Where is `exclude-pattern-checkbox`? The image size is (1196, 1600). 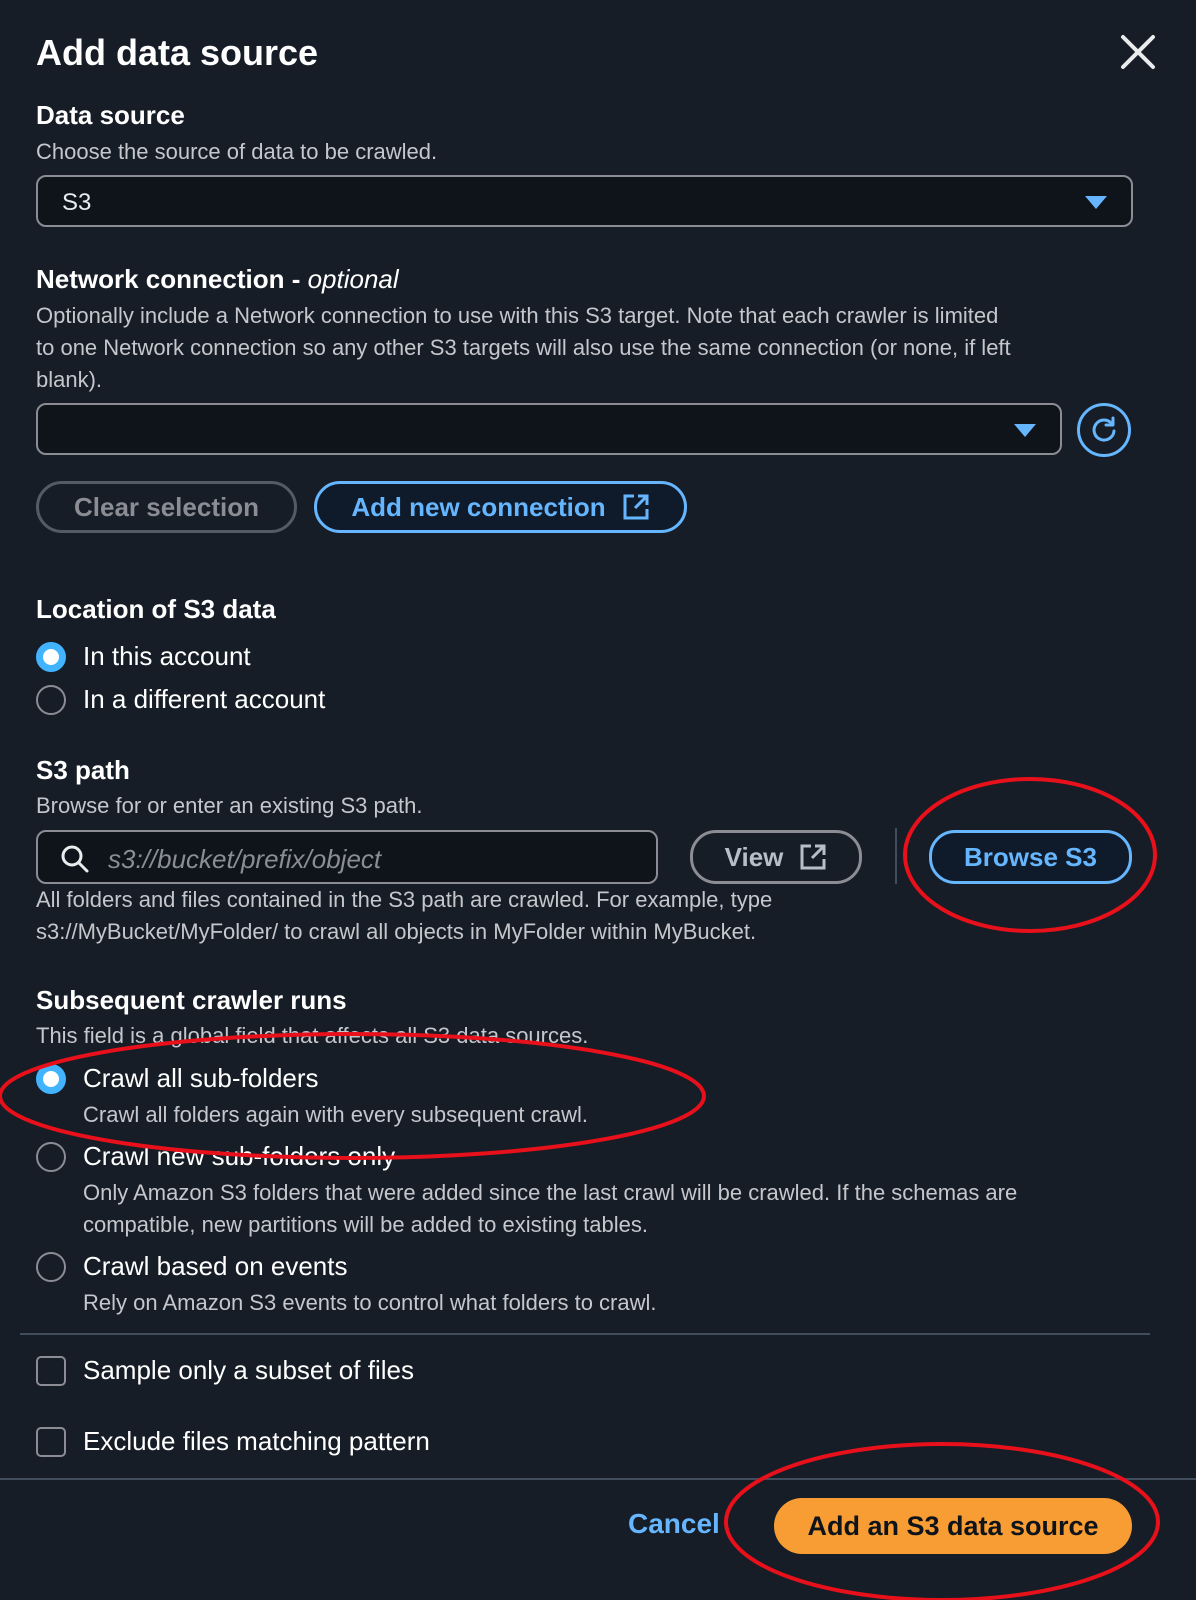
exclude-pattern-checkbox is located at coordinates (51, 1442).